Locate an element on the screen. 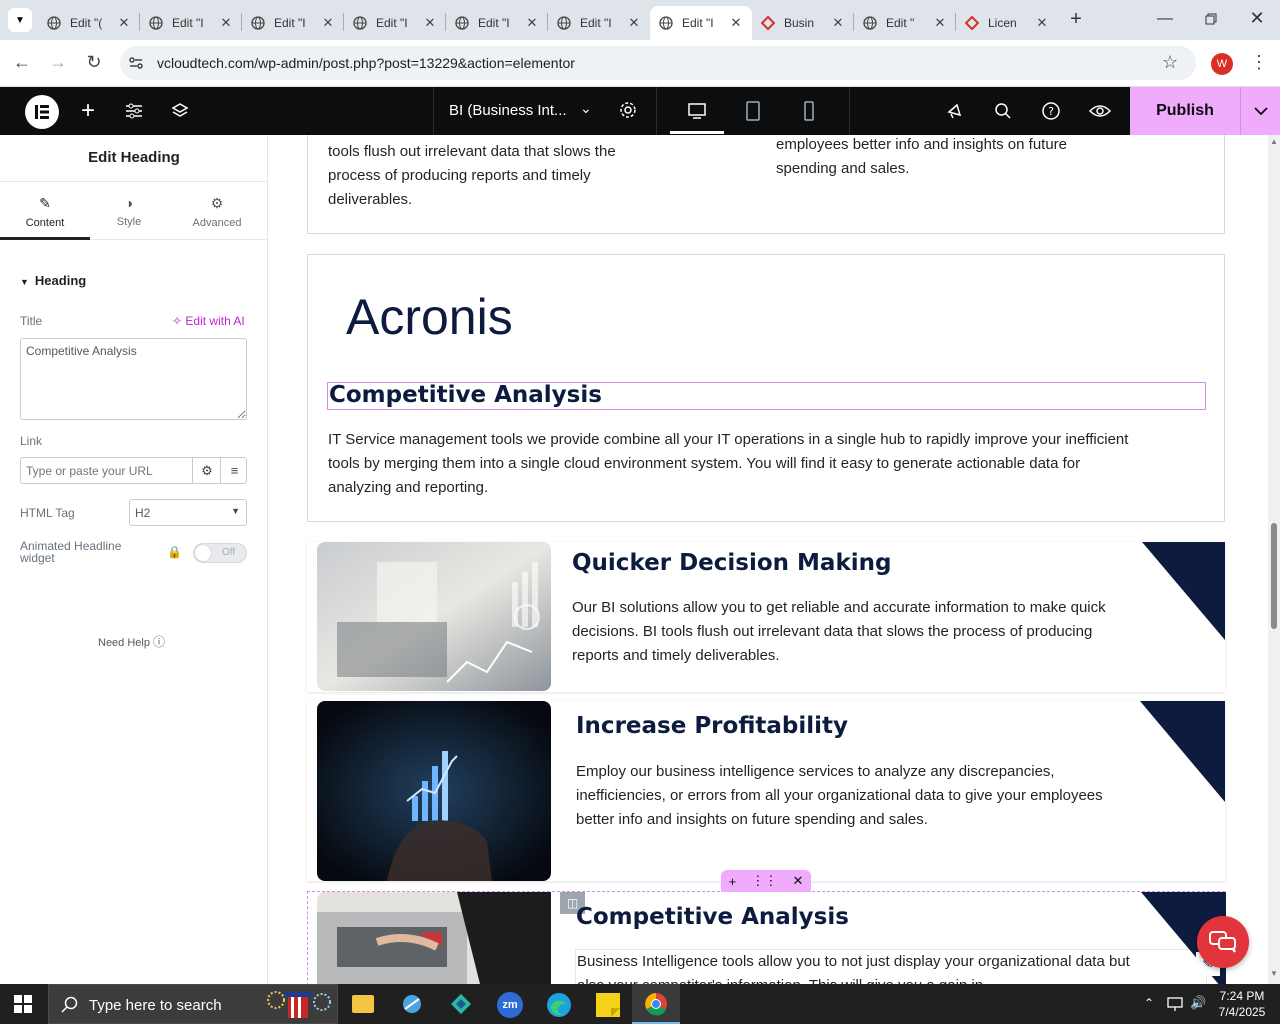 Image resolution: width=1280 pixels, height=1024 pixels. clock: 7:24 PM 7/4/2025 is located at coordinates (1242, 1004).